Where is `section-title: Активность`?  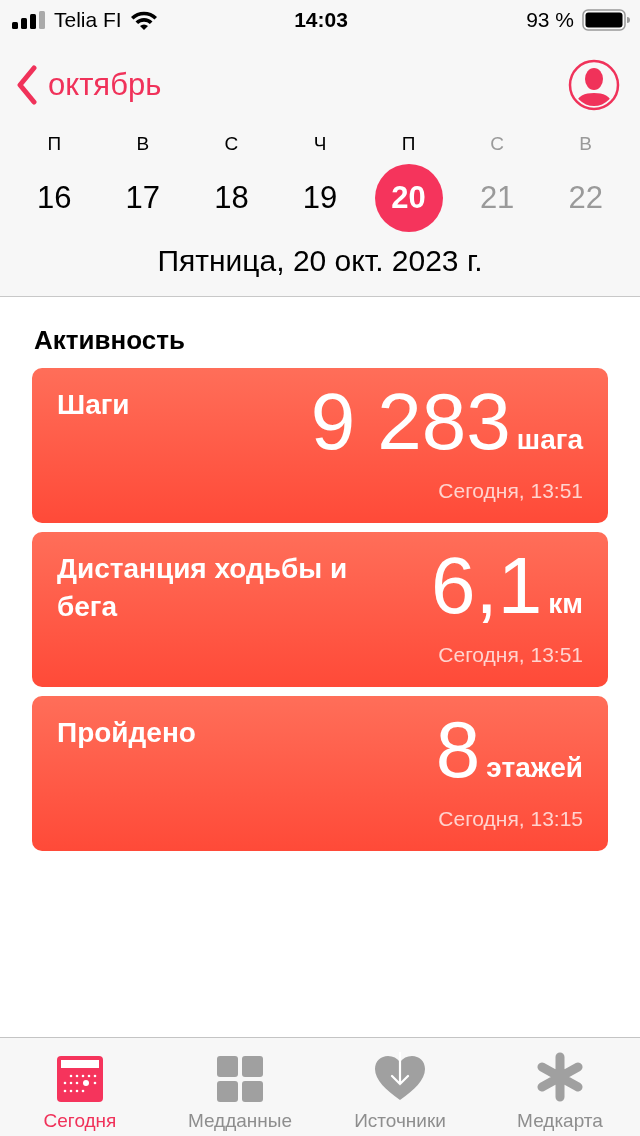
section-title: Активность is located at coordinates (110, 340).